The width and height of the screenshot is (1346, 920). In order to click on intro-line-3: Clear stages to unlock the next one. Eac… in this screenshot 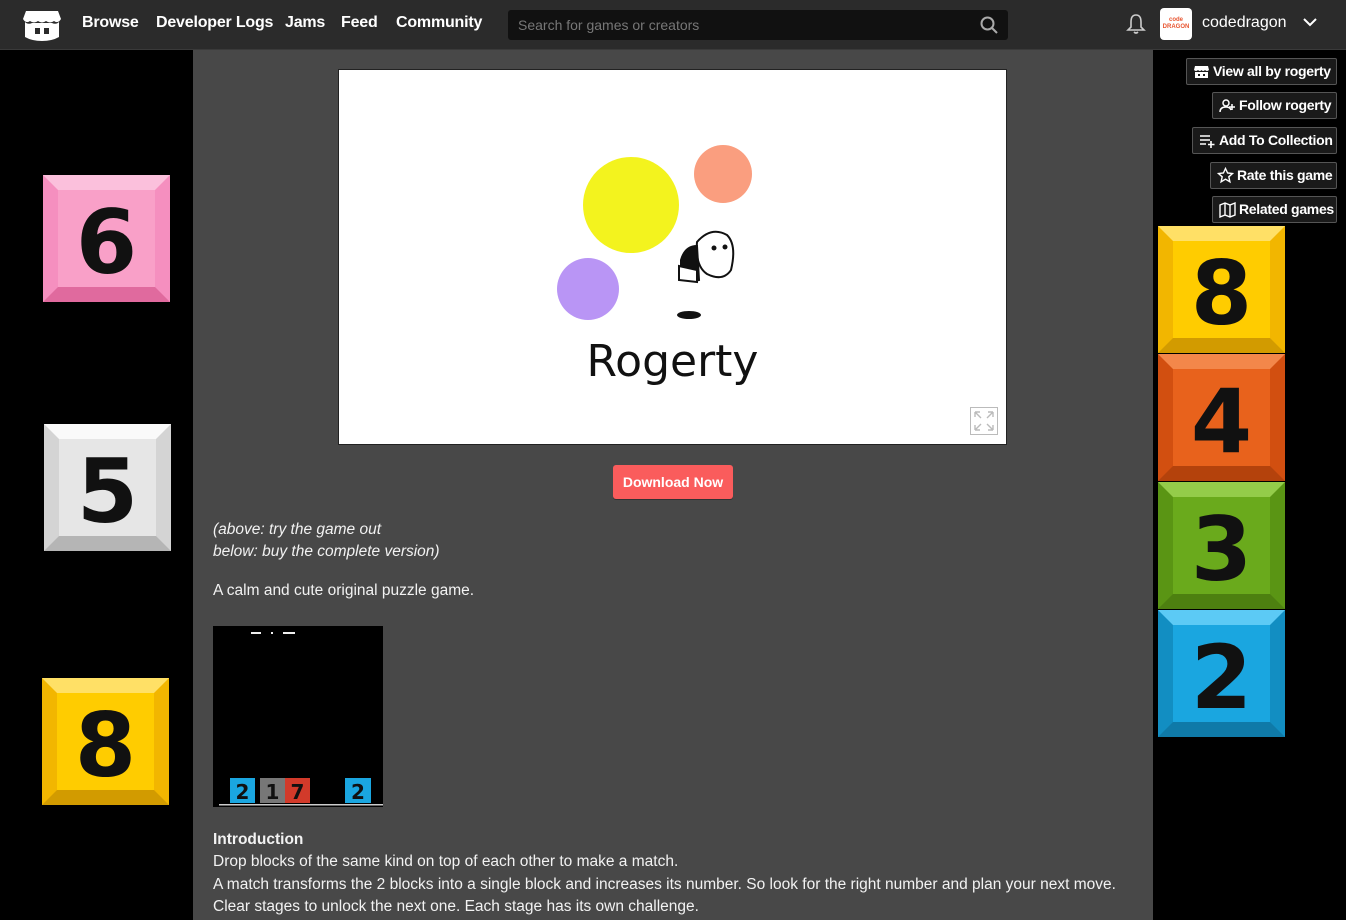, I will do `click(456, 906)`.